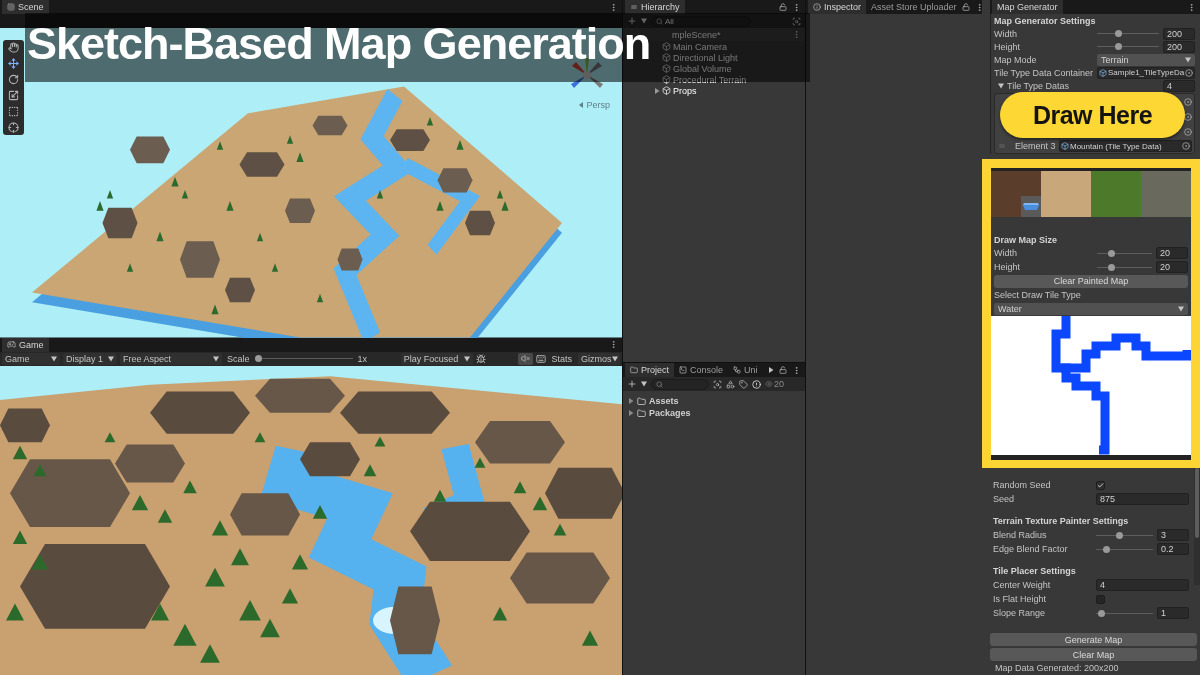  What do you see at coordinates (817, 7) in the screenshot?
I see `info-icon` at bounding box center [817, 7].